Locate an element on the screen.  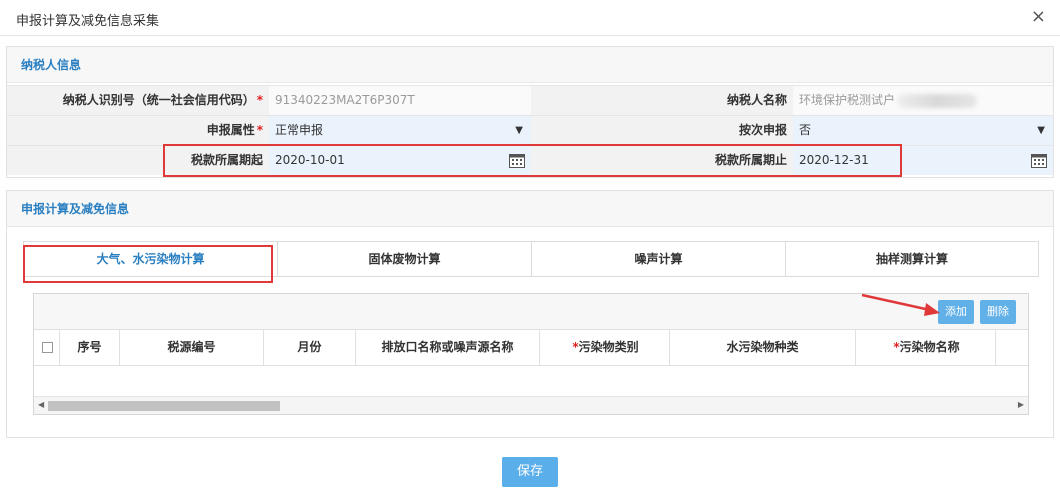
scroll-thumb is located at coordinates (164, 406).